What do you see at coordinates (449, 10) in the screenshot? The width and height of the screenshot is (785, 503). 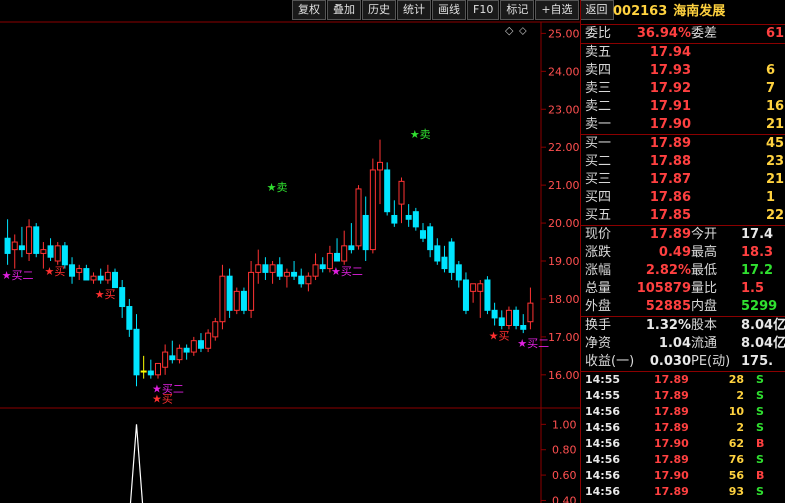 I see `toolbar-button-4: 画线` at bounding box center [449, 10].